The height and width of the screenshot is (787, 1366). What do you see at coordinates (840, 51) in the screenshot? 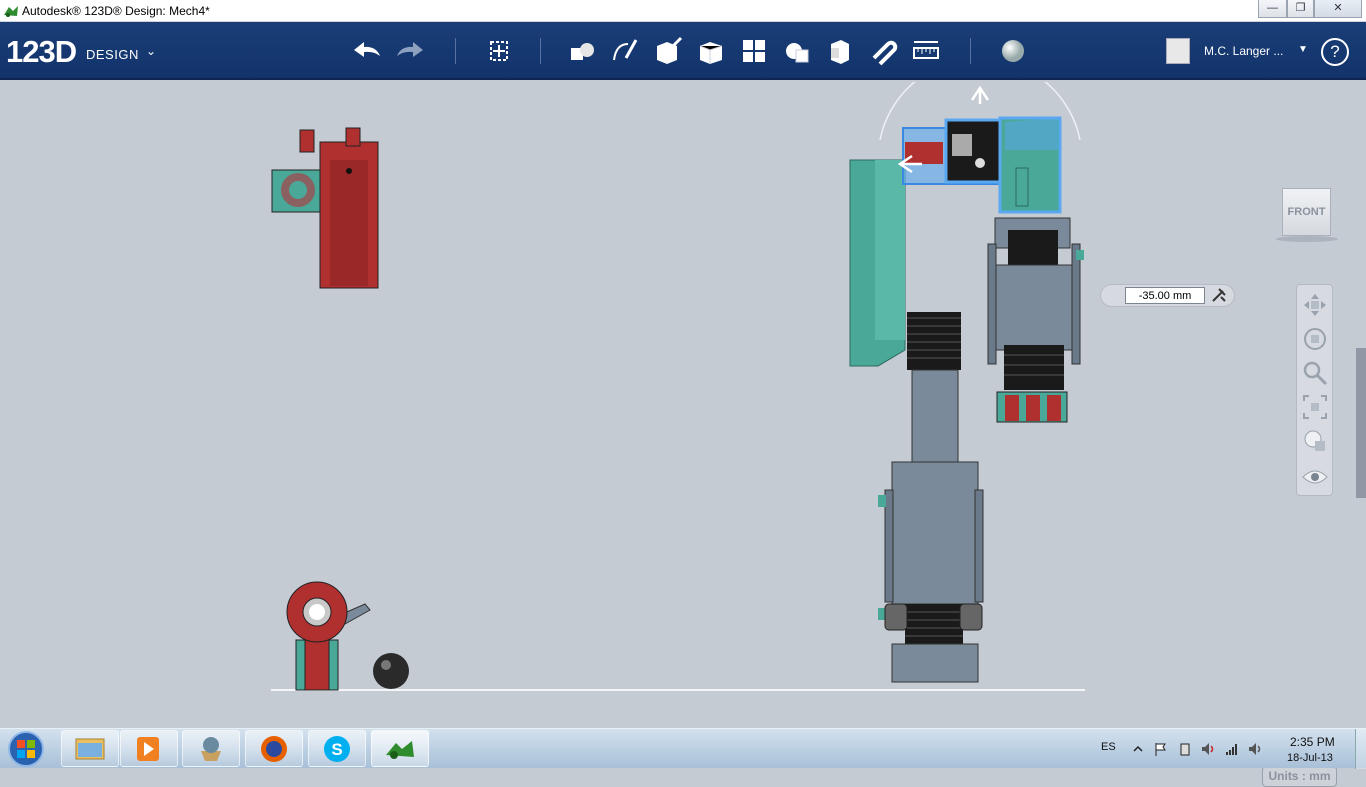
I see `combine-icon` at bounding box center [840, 51].